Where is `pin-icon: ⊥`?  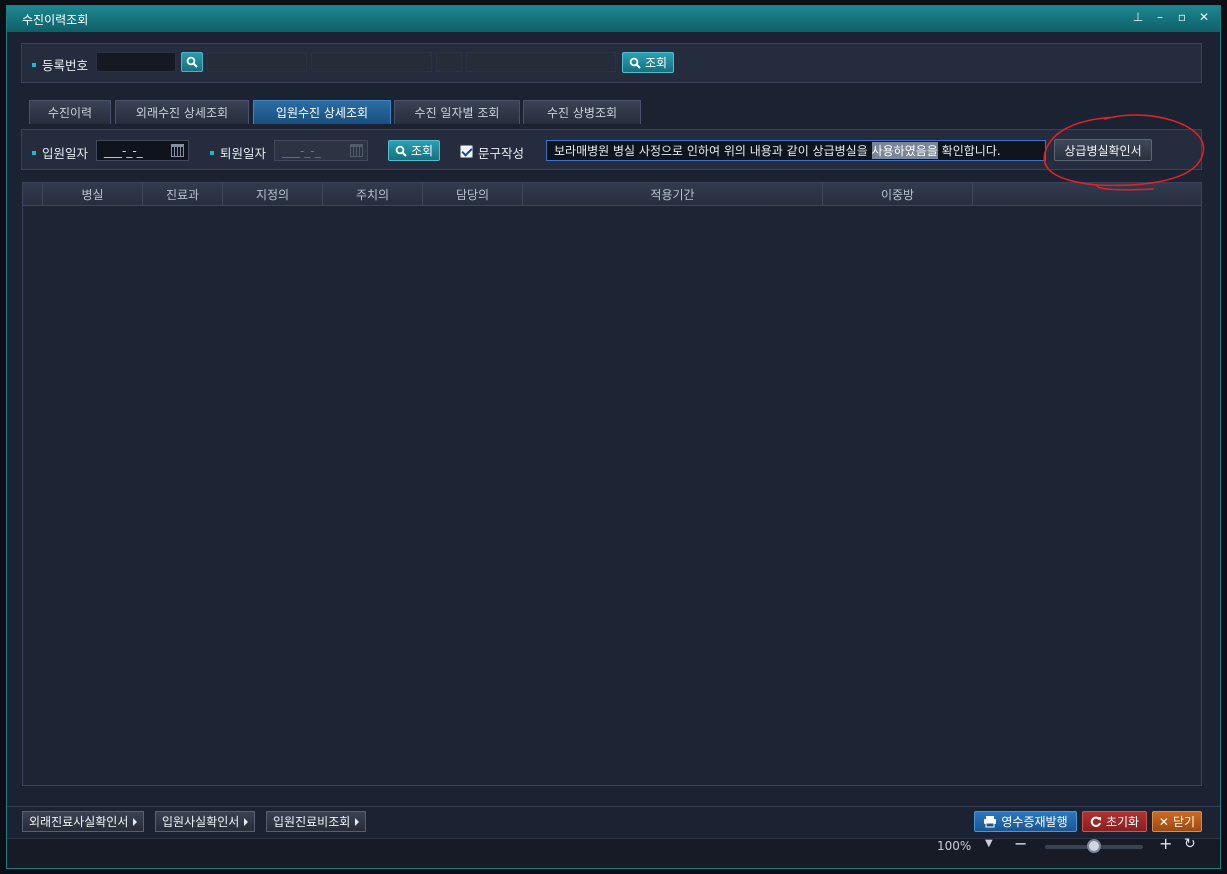
pin-icon: ⊥ is located at coordinates (1138, 17).